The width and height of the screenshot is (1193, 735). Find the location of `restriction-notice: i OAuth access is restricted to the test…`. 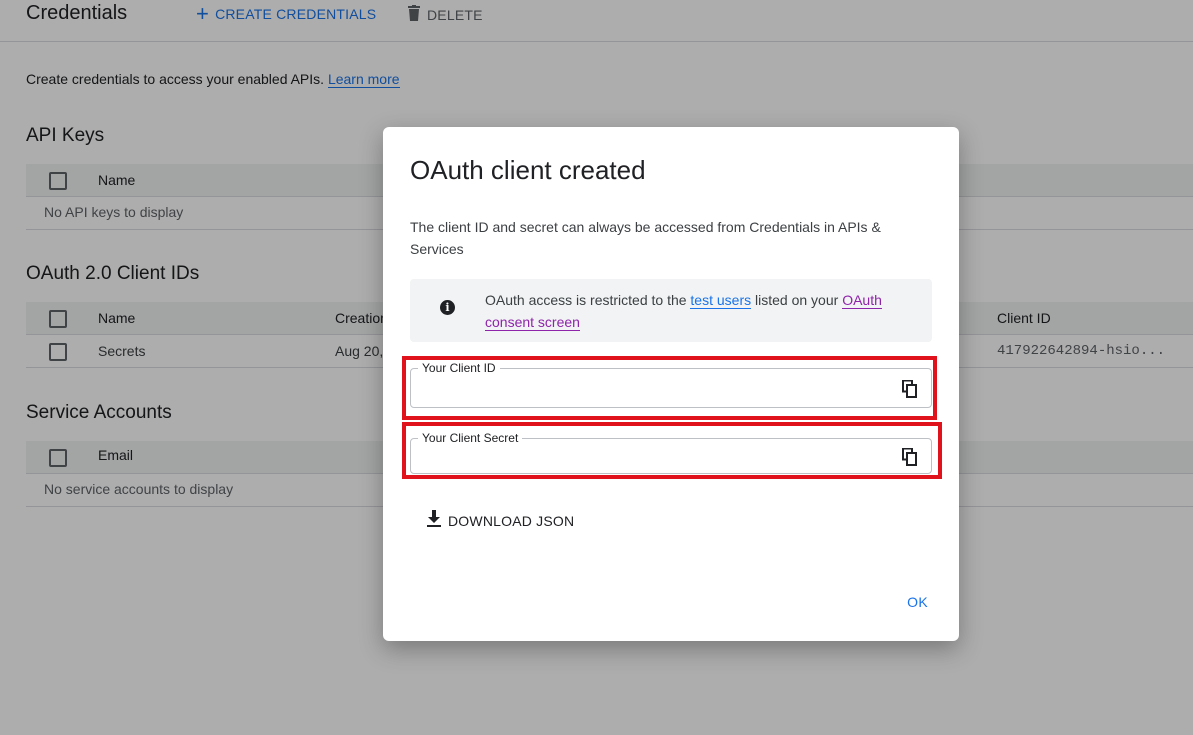

restriction-notice: i OAuth access is restricted to the test… is located at coordinates (671, 310).